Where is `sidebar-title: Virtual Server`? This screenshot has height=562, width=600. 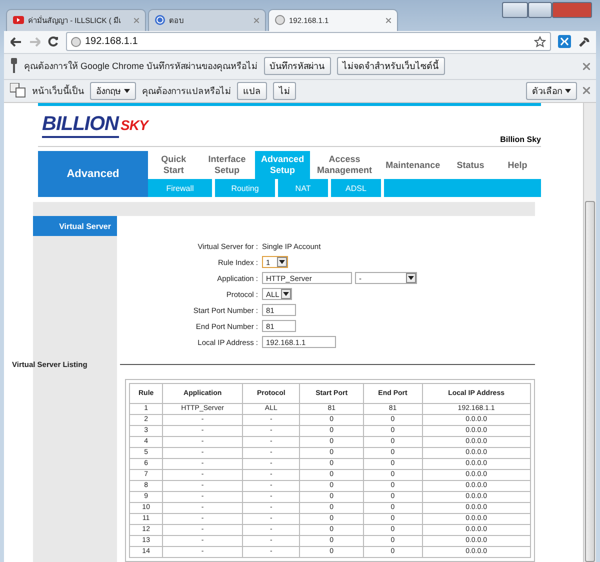 sidebar-title: Virtual Server is located at coordinates (75, 226).